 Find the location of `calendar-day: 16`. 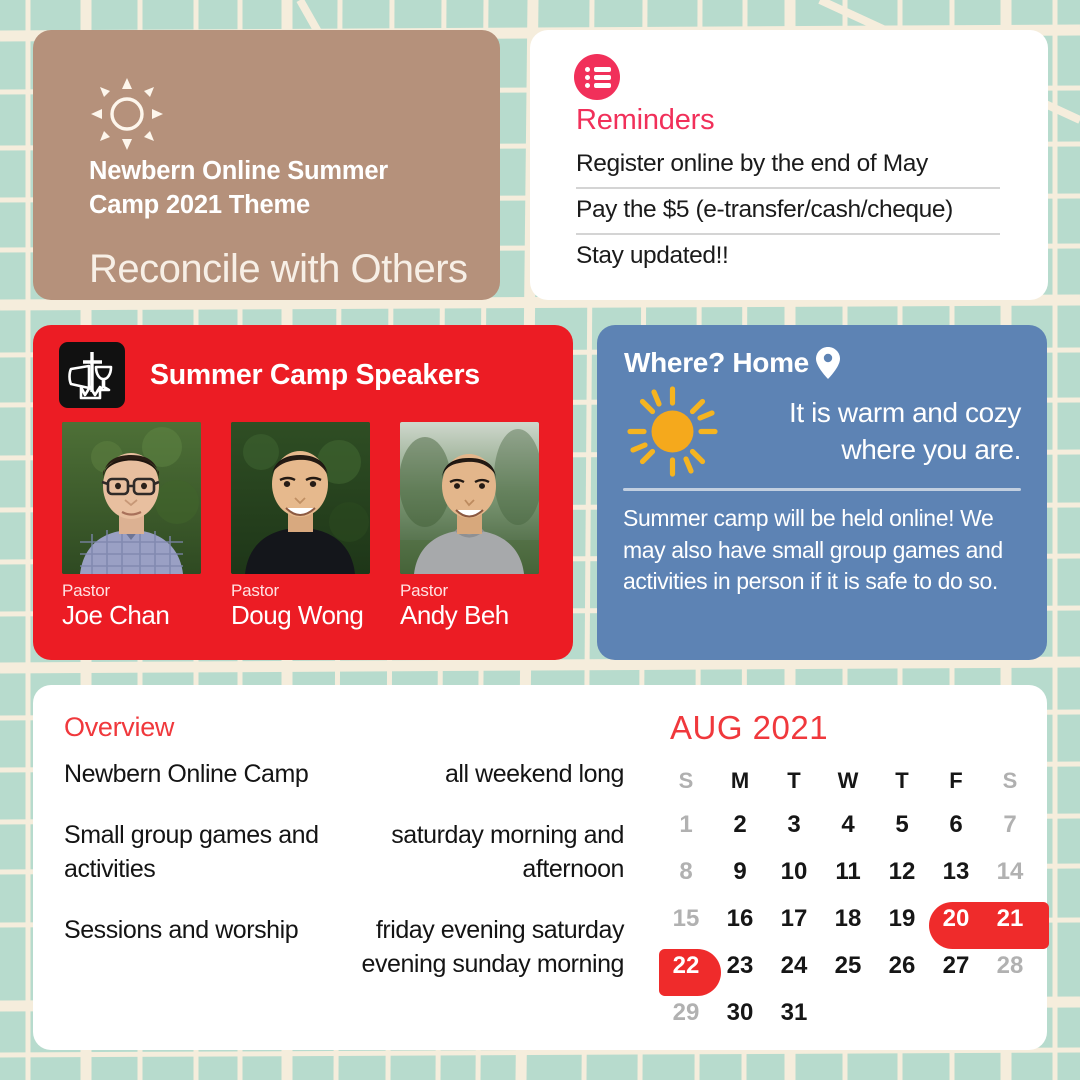

calendar-day: 16 is located at coordinates (740, 918).